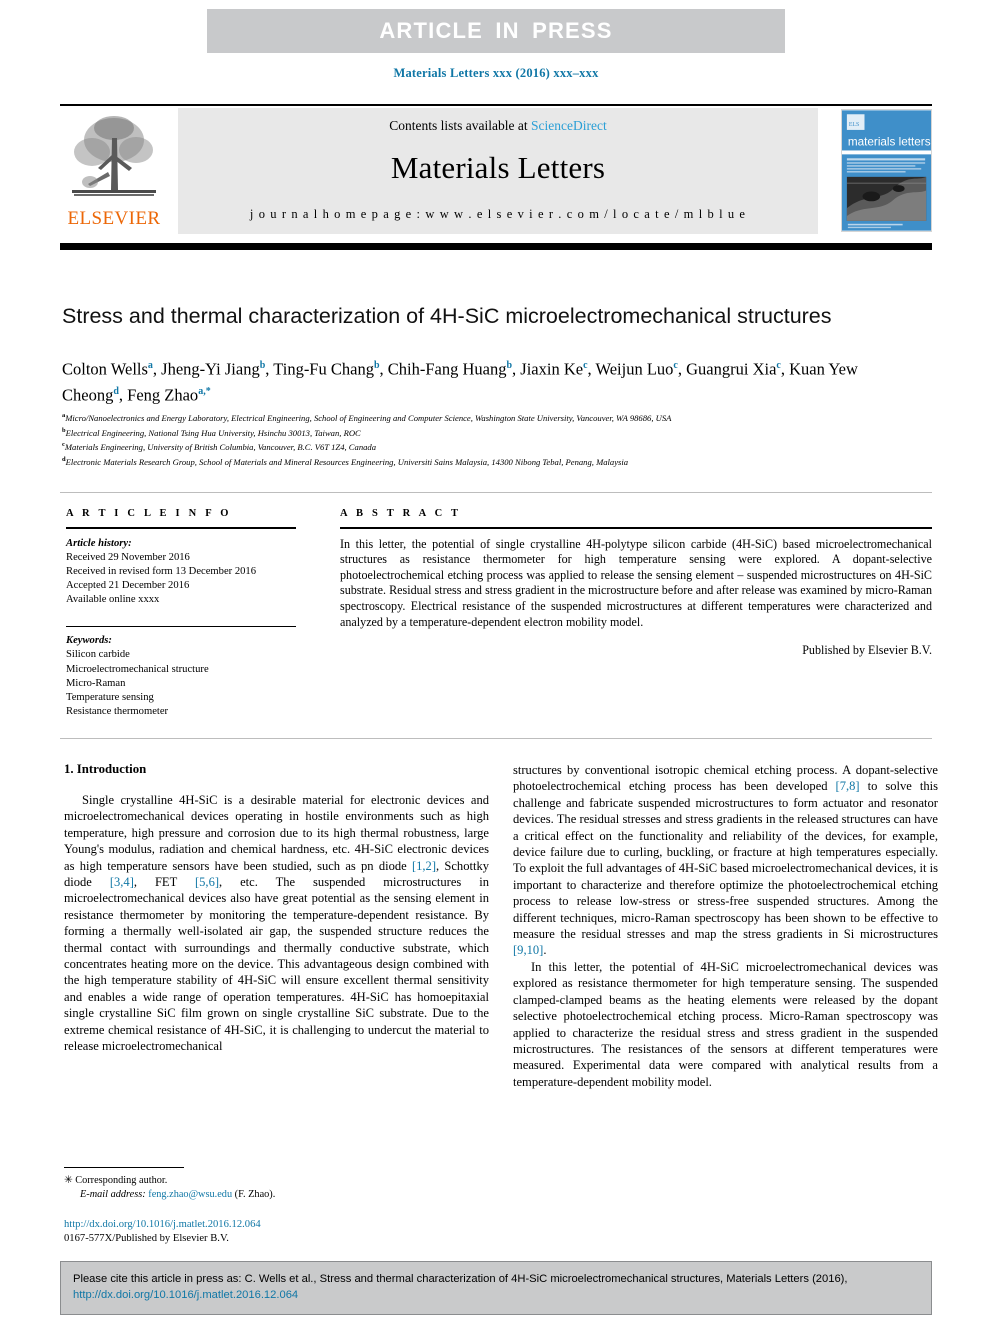  I want to click on abstract-rule, so click(636, 528).